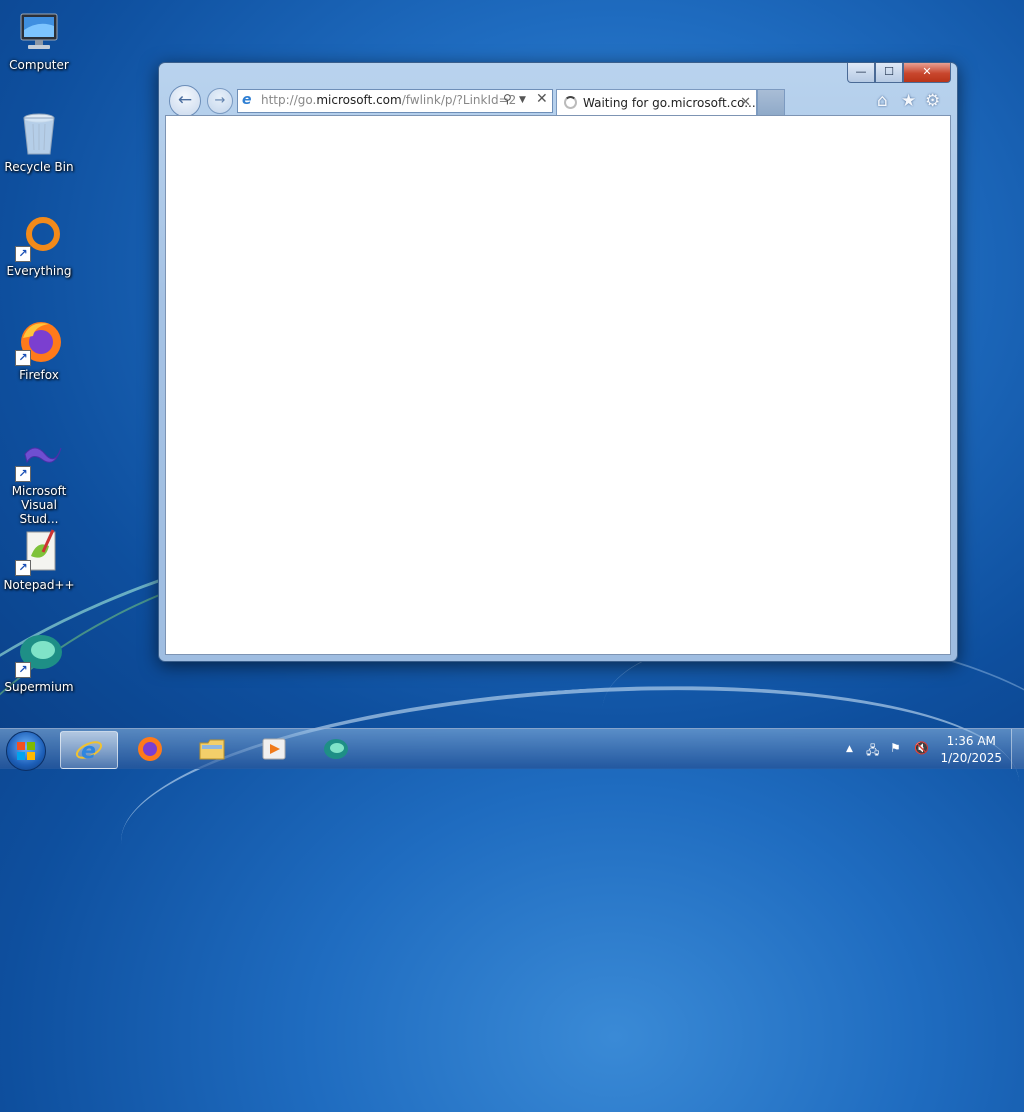 This screenshot has height=1112, width=1024. What do you see at coordinates (39, 687) in the screenshot?
I see `desktop-icon-label: Supermium` at bounding box center [39, 687].